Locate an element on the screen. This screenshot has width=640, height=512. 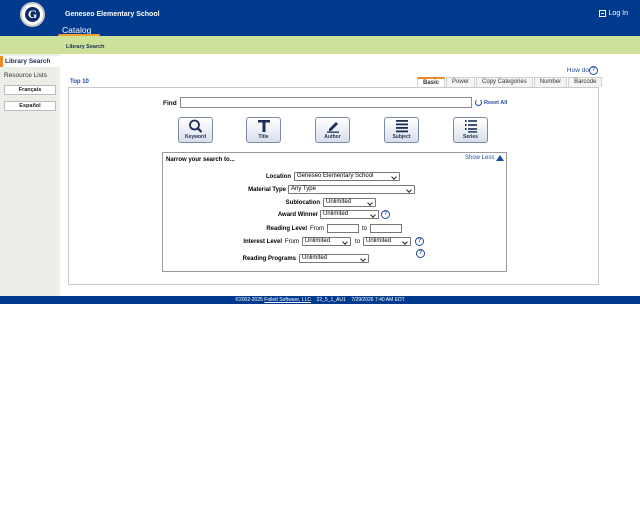
interest-level-to-select: Unlimited is located at coordinates (387, 241).